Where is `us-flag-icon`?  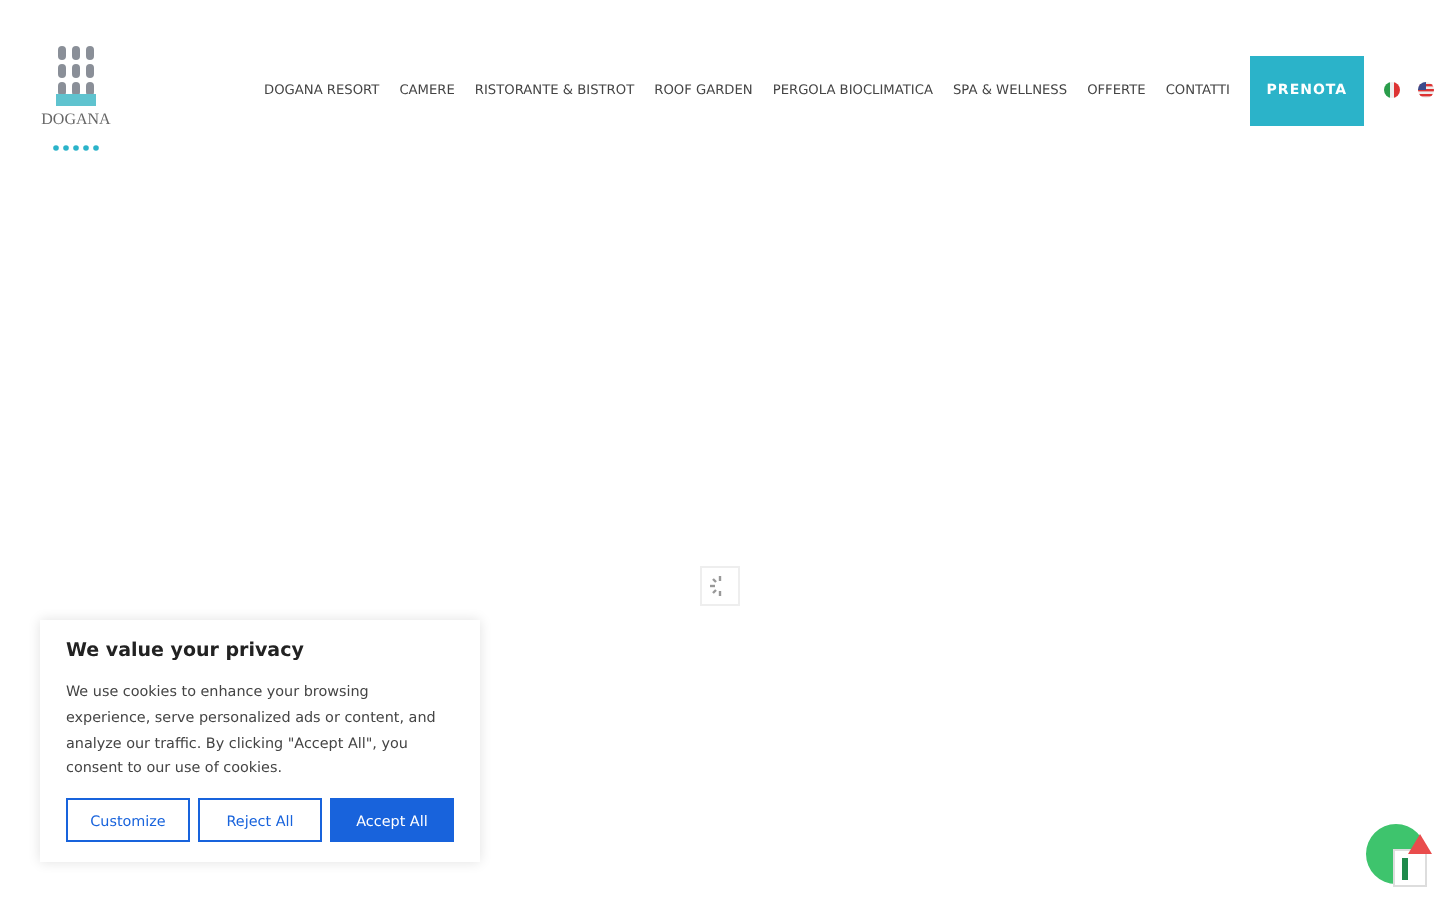
us-flag-icon is located at coordinates (1425, 90).